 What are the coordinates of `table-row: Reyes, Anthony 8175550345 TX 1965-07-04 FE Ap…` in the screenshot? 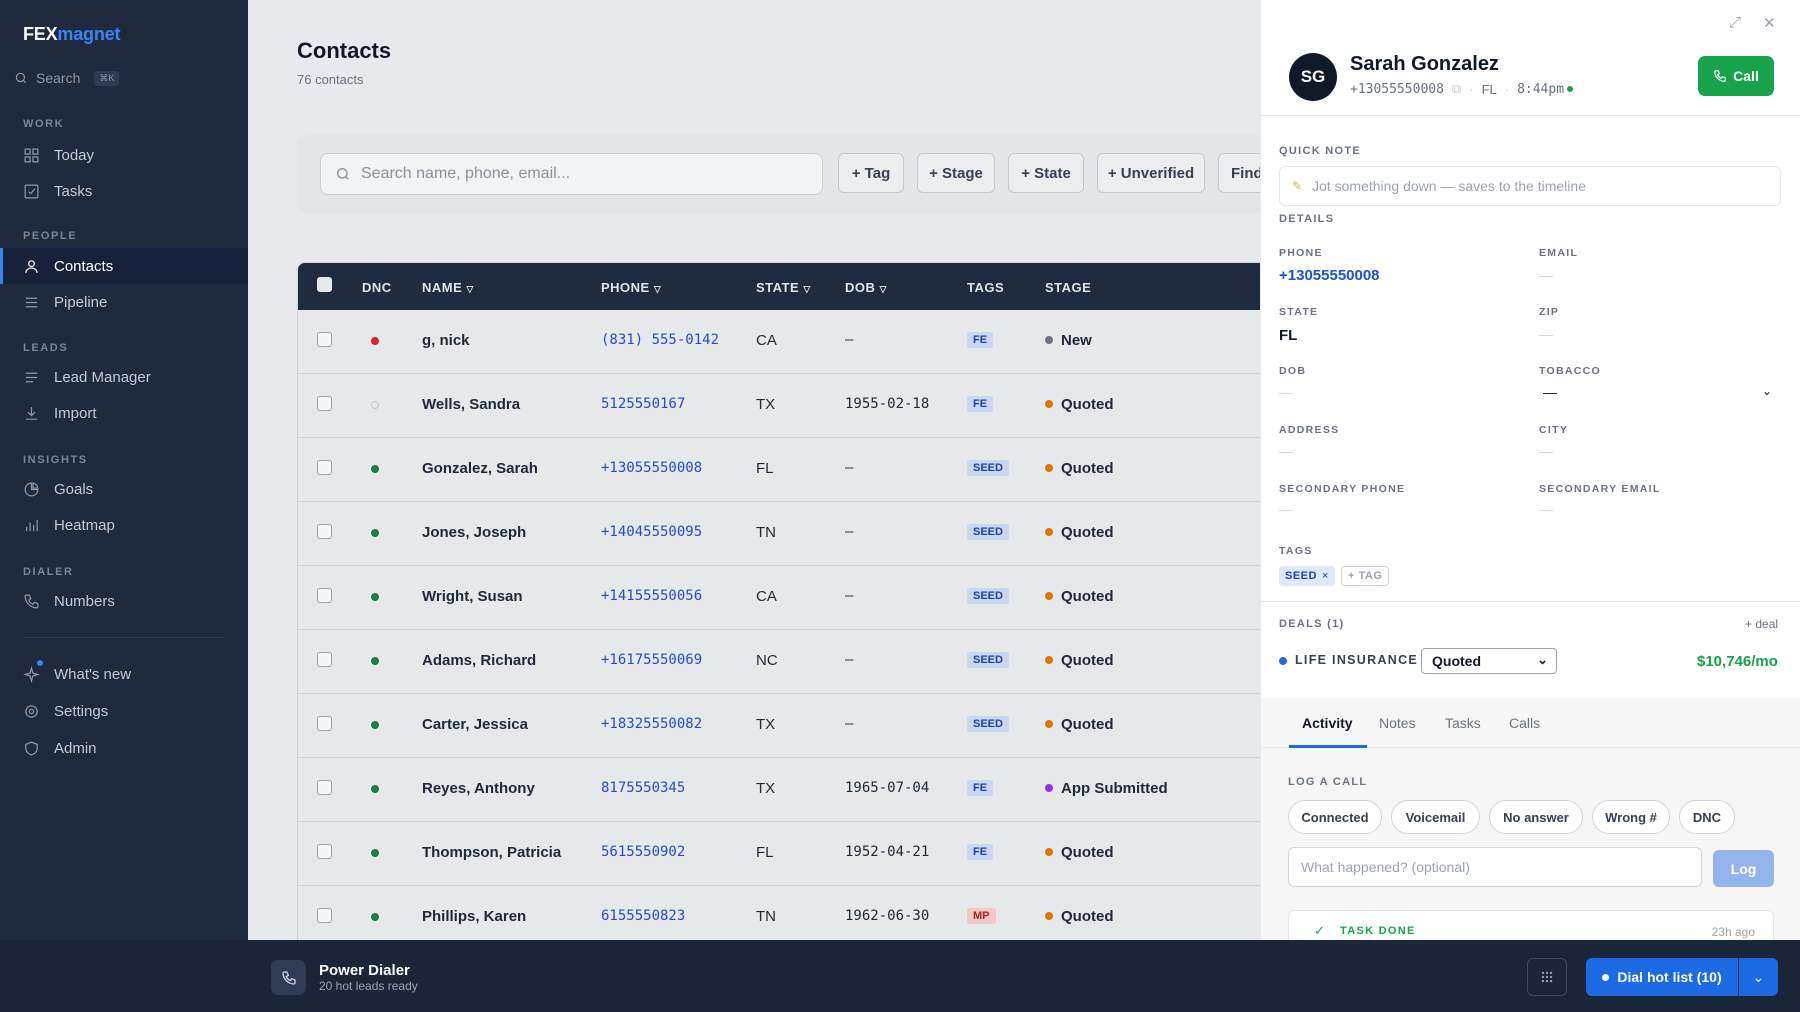 It's located at (779, 790).